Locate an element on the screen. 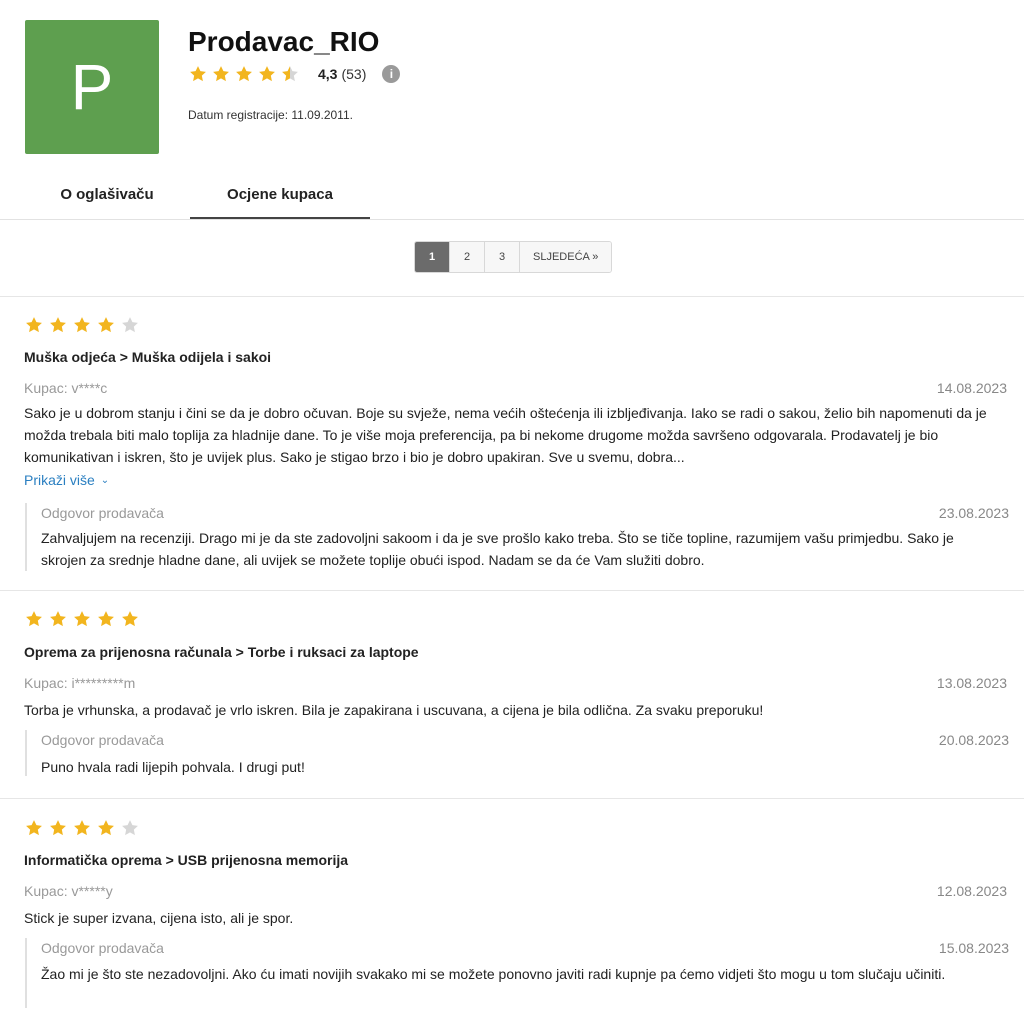 The width and height of the screenshot is (1024, 1019). review-buyer: Kupac: i*********m is located at coordinates (80, 683).